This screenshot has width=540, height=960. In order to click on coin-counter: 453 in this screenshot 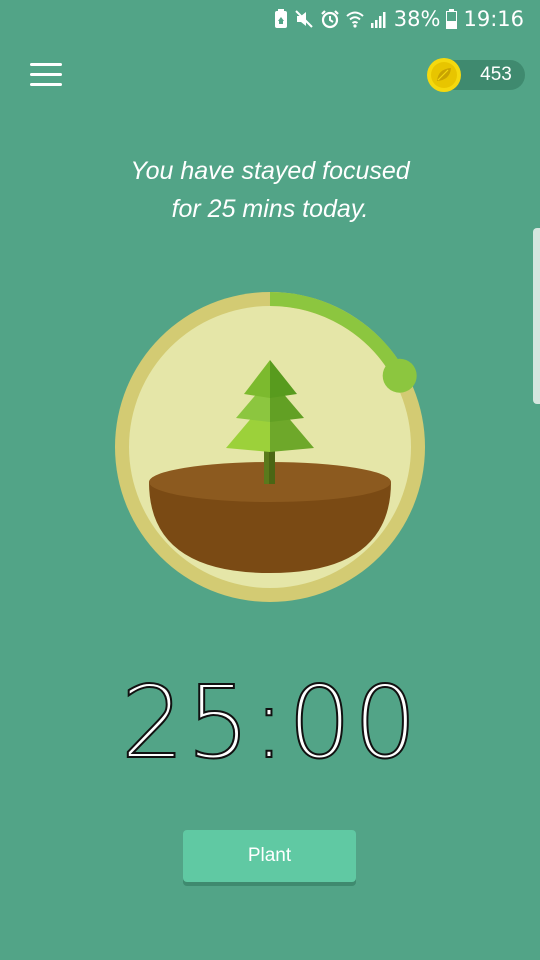, I will do `click(476, 75)`.